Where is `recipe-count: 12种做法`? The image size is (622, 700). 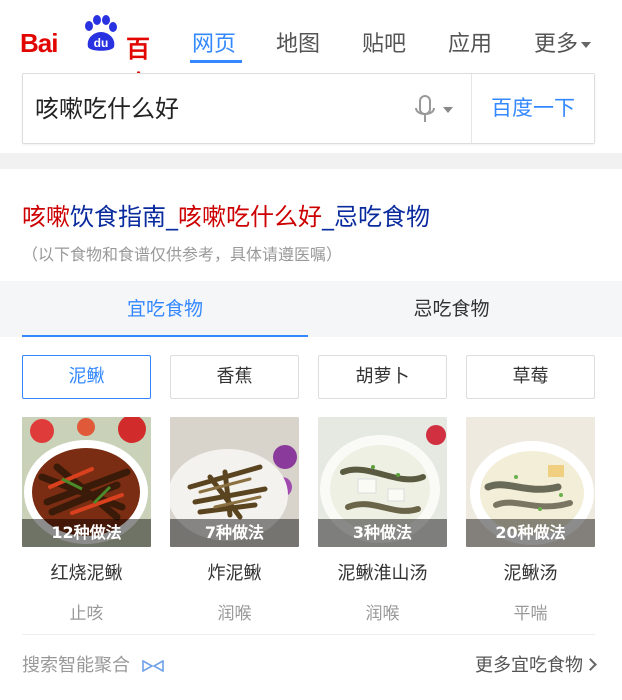
recipe-count: 12种做法 is located at coordinates (86, 533).